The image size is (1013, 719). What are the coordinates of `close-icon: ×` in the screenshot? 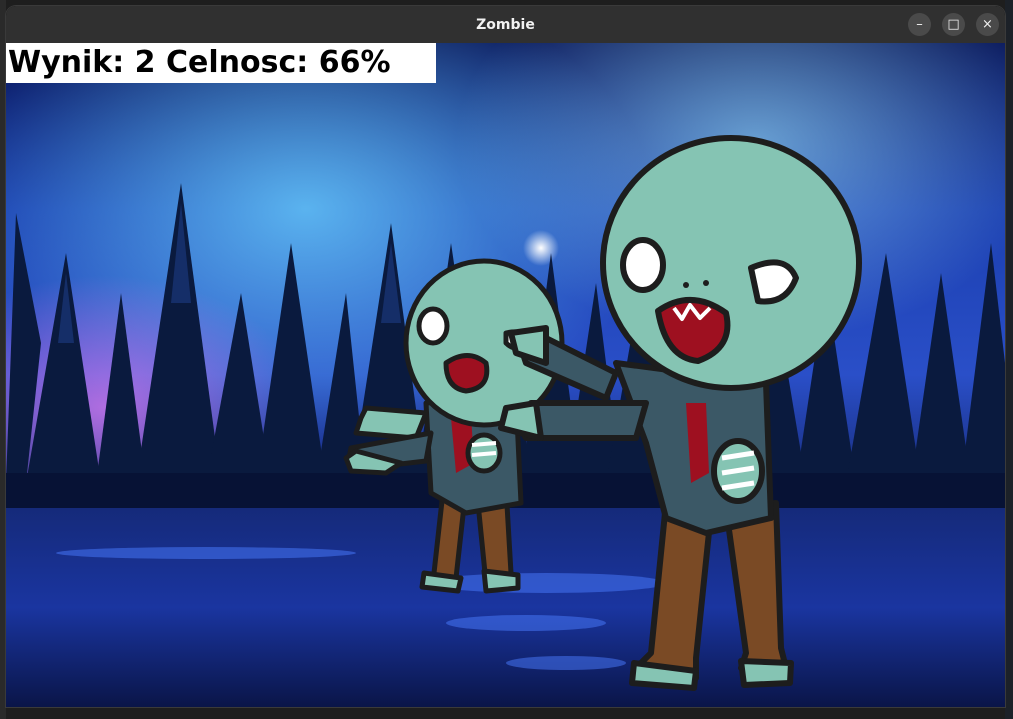 It's located at (987, 24).